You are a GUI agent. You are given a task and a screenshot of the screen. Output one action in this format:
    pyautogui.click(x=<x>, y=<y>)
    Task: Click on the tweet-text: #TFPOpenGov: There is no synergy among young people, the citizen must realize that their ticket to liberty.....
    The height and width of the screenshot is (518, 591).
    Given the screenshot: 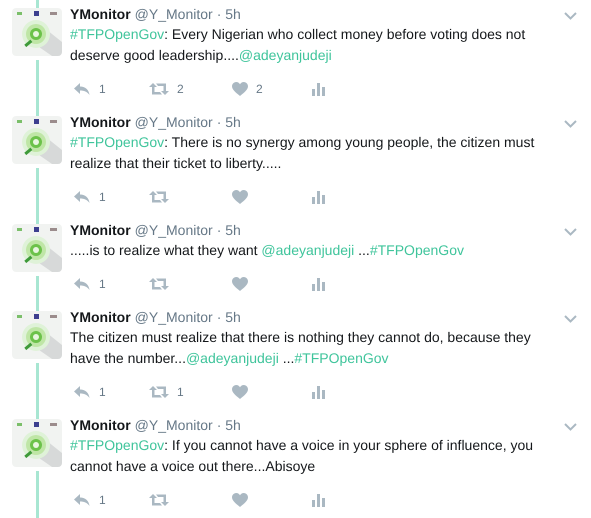 What is the action you would take?
    pyautogui.click(x=303, y=153)
    